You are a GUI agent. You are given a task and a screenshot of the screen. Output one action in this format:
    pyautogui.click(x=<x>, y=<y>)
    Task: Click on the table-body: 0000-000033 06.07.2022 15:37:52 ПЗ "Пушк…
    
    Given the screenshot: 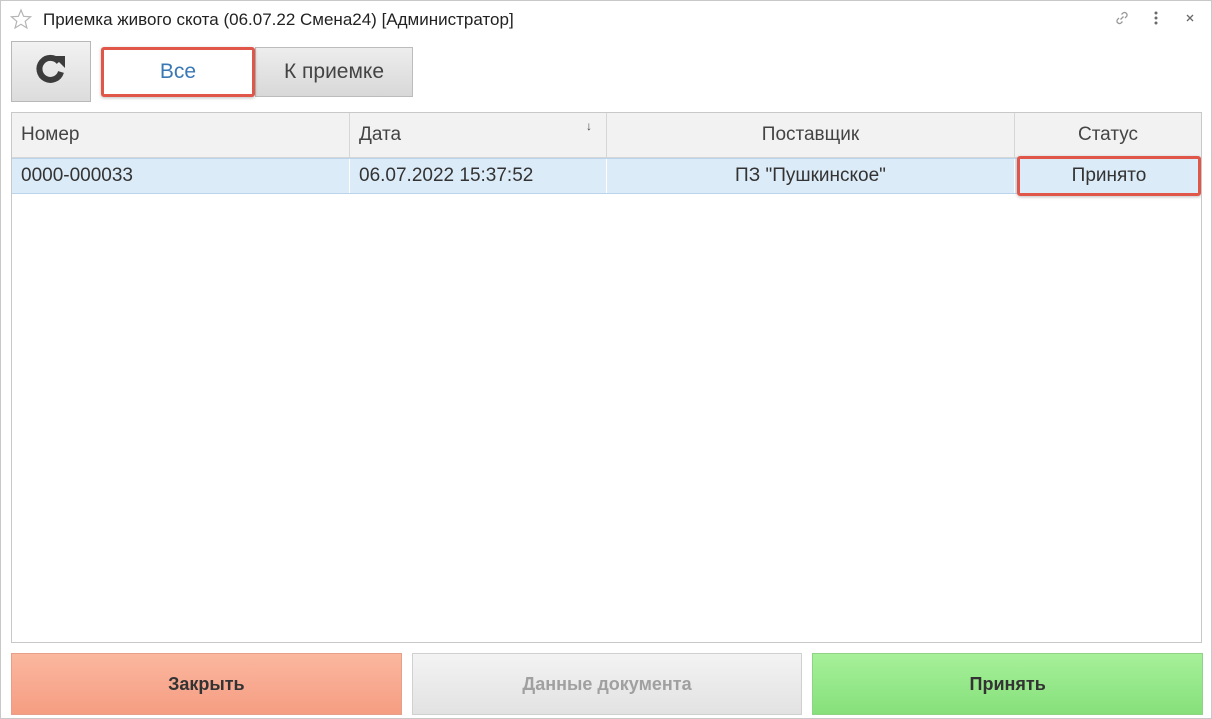 What is the action you would take?
    pyautogui.click(x=606, y=176)
    